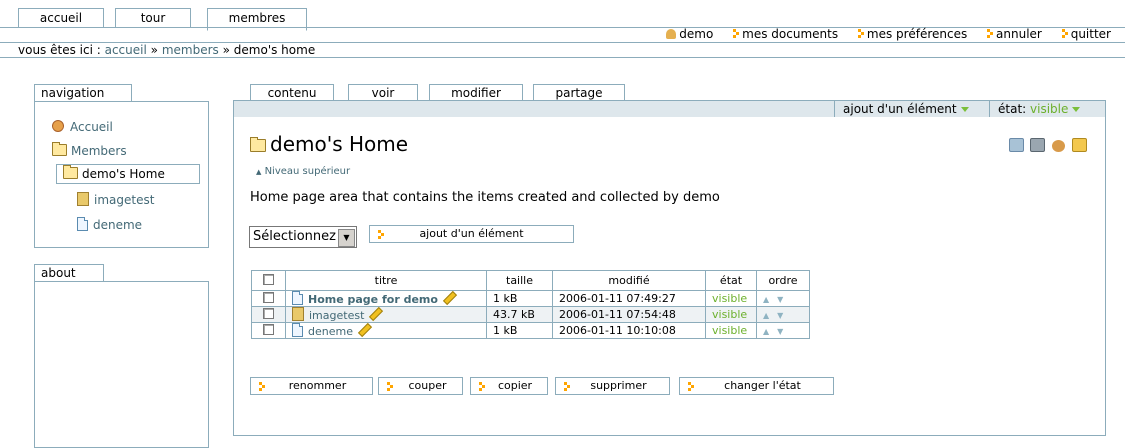  I want to click on row-title-link: imagetest, so click(336, 315).